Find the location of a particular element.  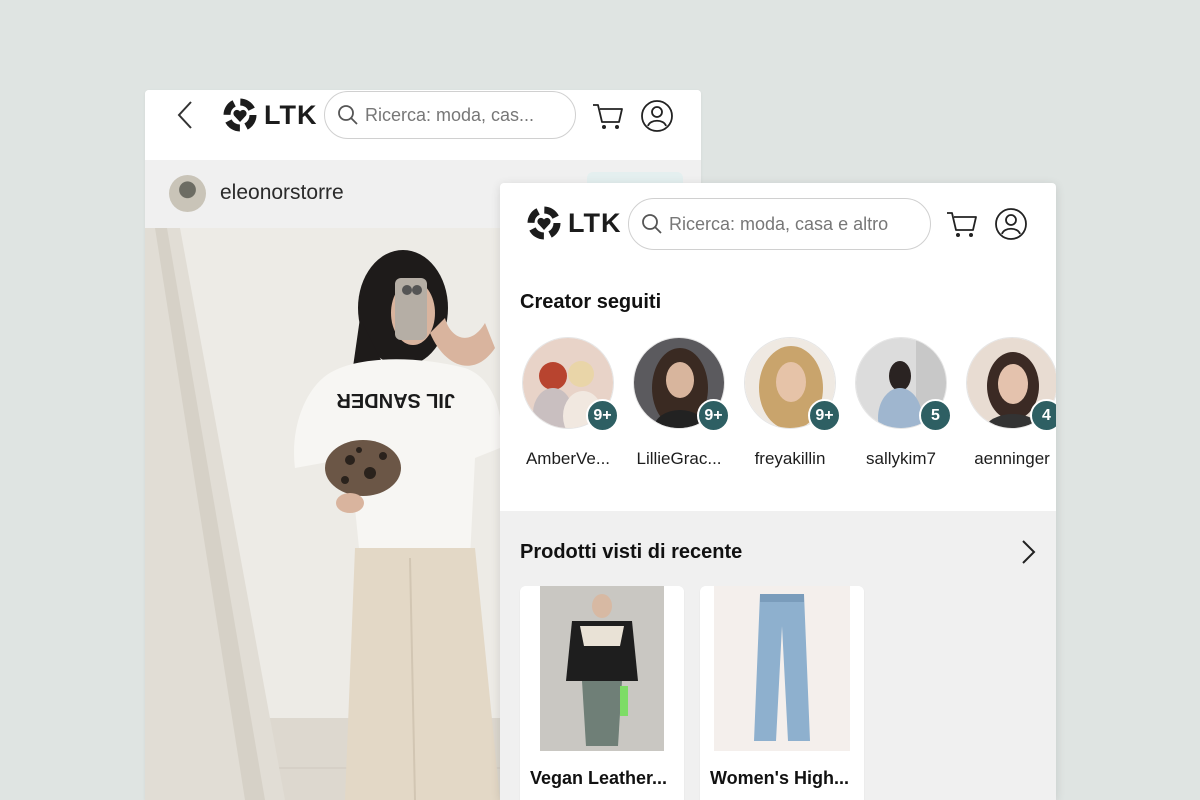

chevron-right-icon is located at coordinates (1028, 552).